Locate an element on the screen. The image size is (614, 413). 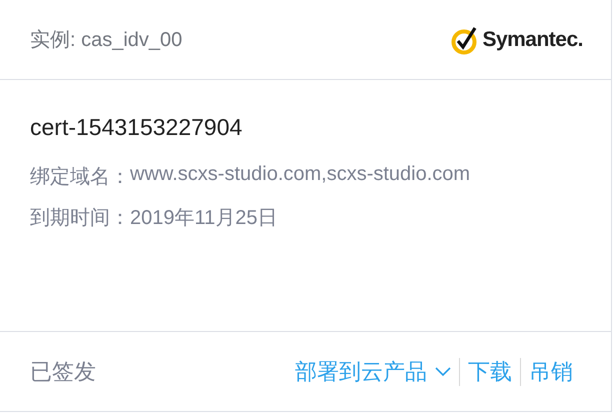
brand-logo-text: Symantec. is located at coordinates (532, 40).